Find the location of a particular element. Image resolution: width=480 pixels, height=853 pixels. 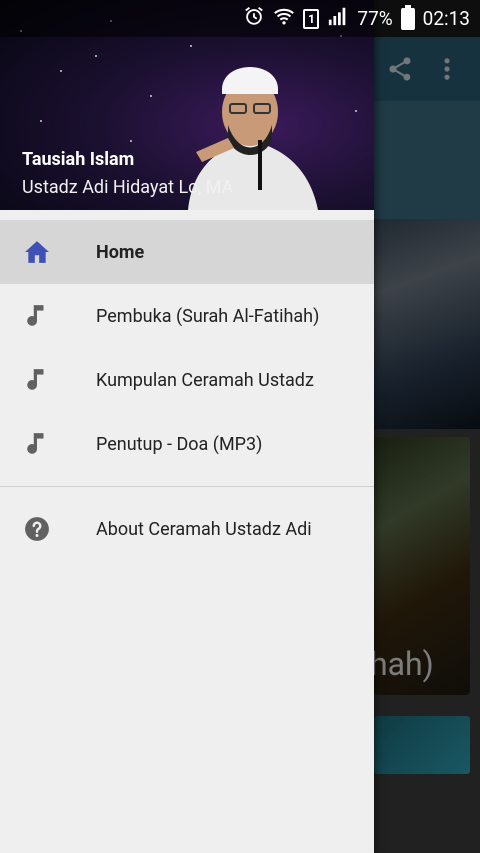

menu-label-pembuka: Pembuka (Surah Al-Fatihah) is located at coordinates (208, 316).